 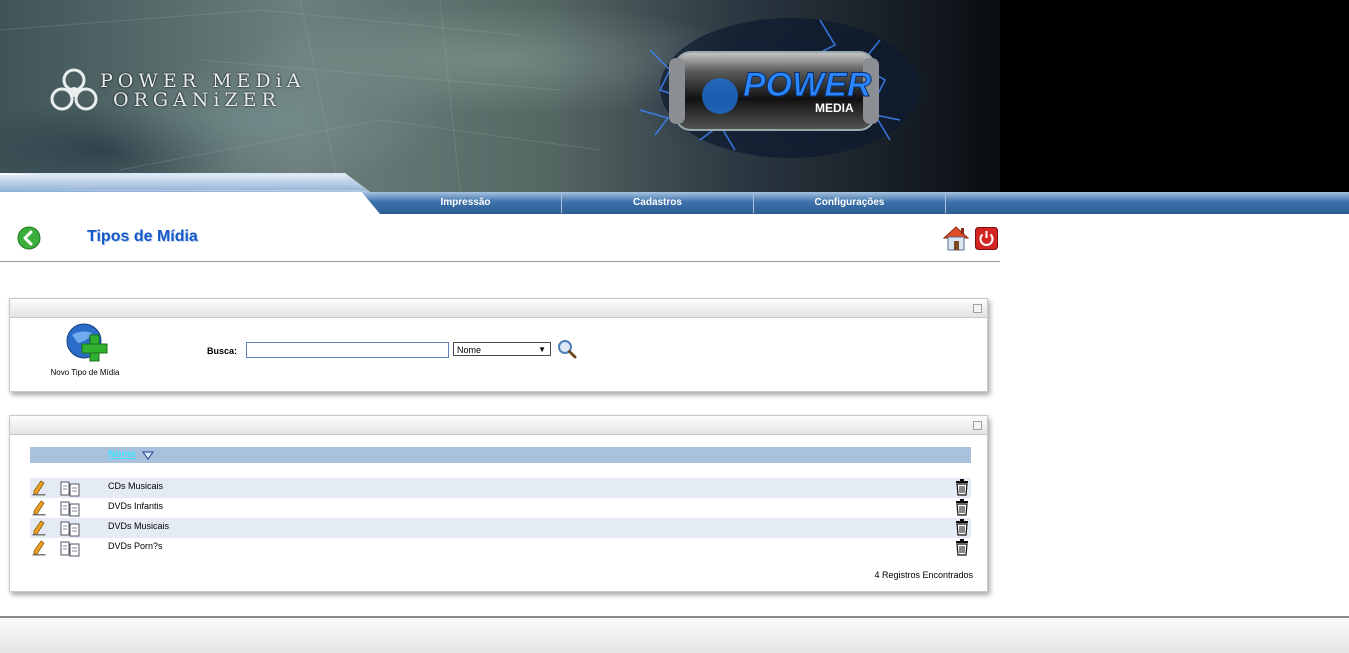 What do you see at coordinates (500, 508) in the screenshot?
I see `table-row: DVDs Infantis` at bounding box center [500, 508].